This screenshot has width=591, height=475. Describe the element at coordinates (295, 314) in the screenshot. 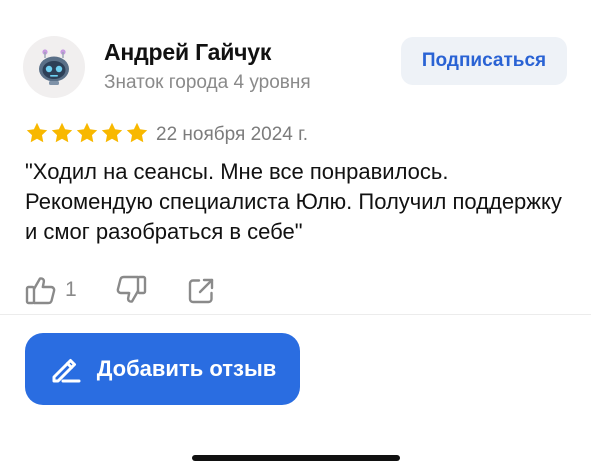

I see `divider` at that location.